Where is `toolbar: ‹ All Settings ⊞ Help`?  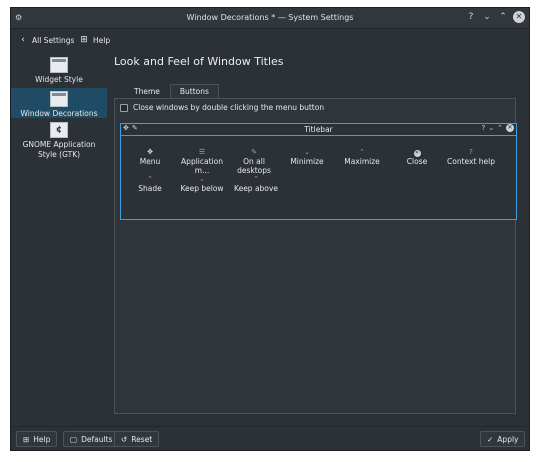
toolbar: ‹ All Settings ⊞ Help is located at coordinates (270, 40).